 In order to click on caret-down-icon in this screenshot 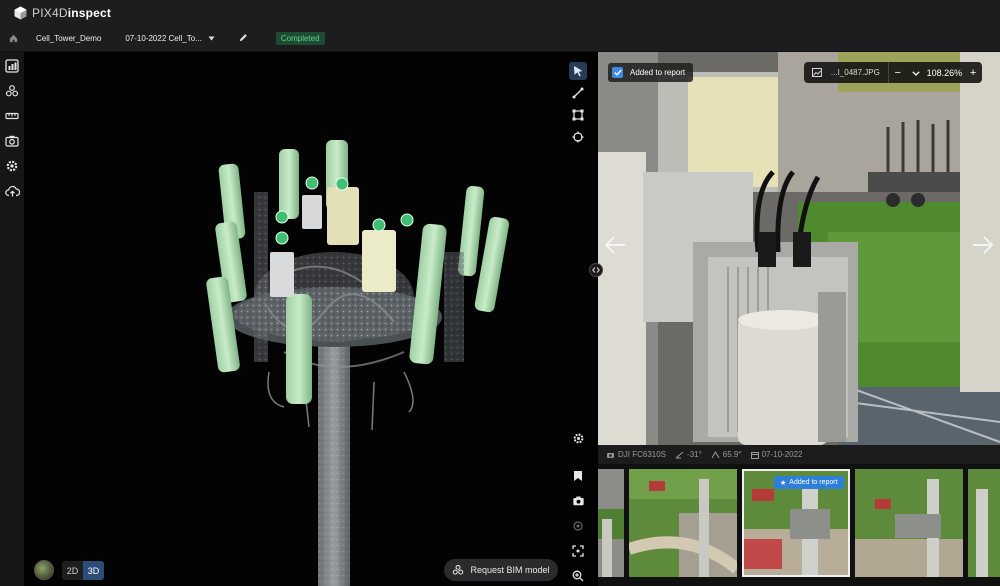, I will do `click(211, 38)`.